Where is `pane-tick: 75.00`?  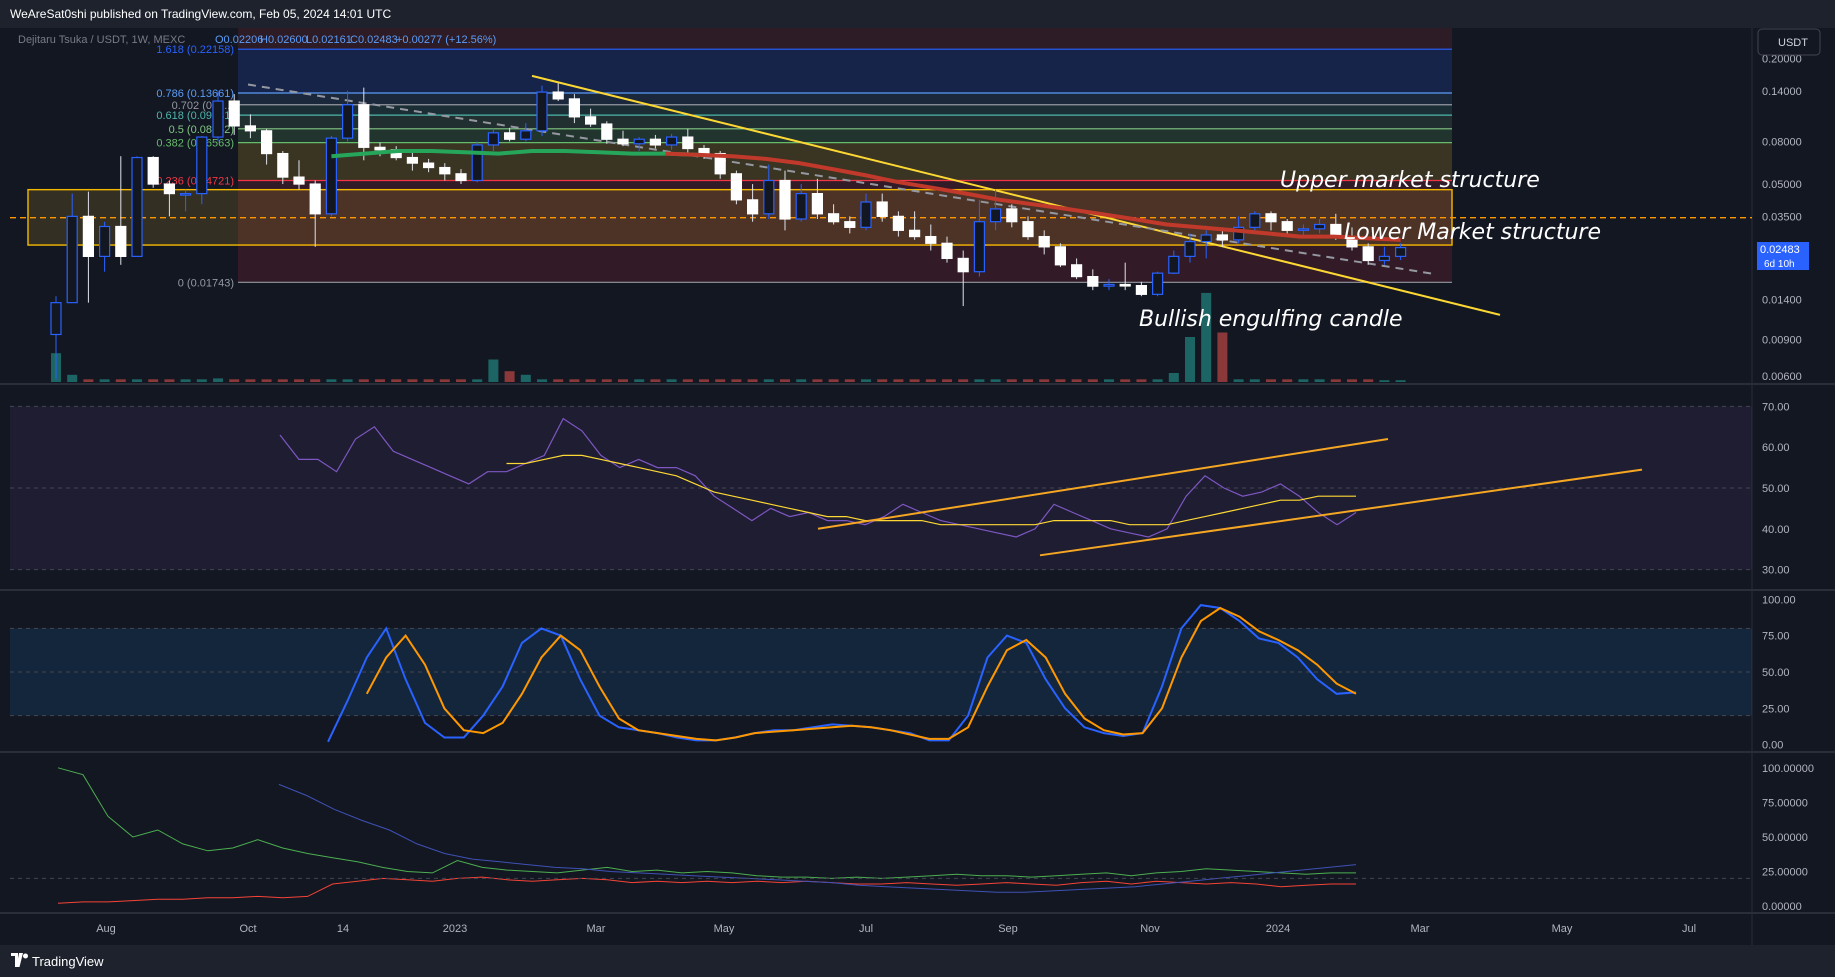
pane-tick: 75.00 is located at coordinates (1776, 637).